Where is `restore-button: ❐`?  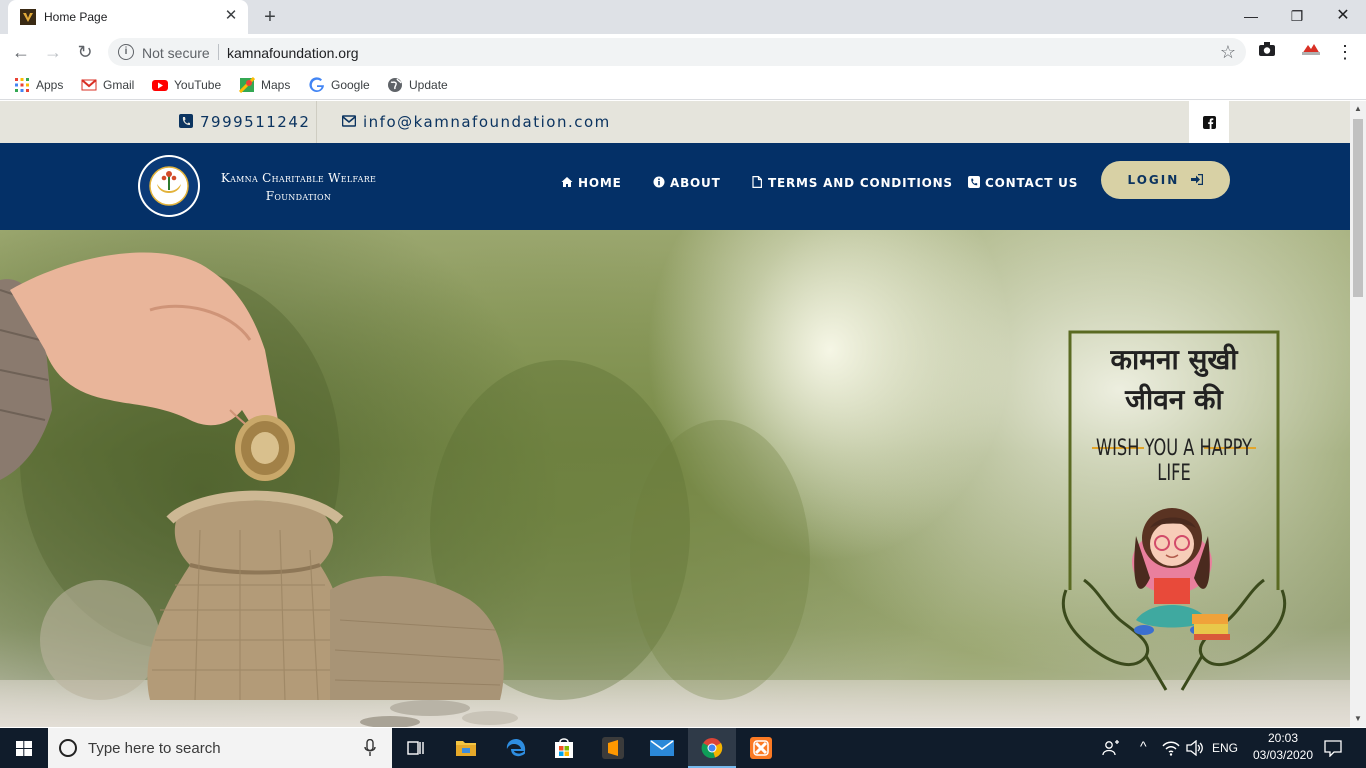
restore-button: ❐ is located at coordinates (1297, 16).